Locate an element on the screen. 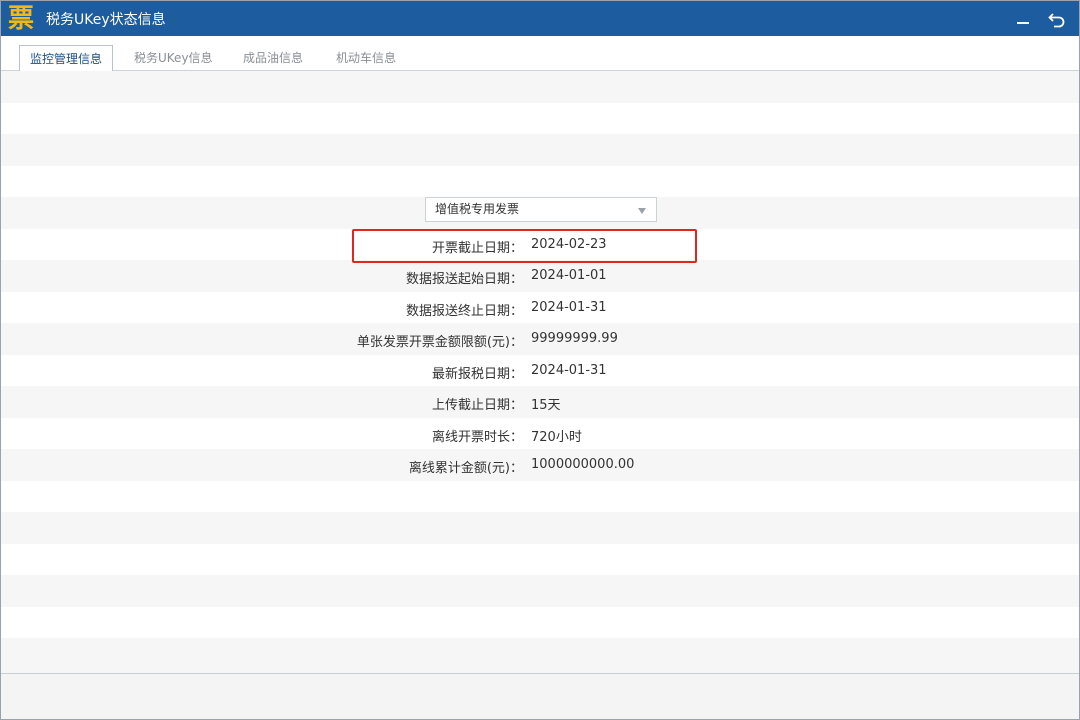 The width and height of the screenshot is (1080, 720). tab-ukey-info: 税务UKey信息 is located at coordinates (173, 58).